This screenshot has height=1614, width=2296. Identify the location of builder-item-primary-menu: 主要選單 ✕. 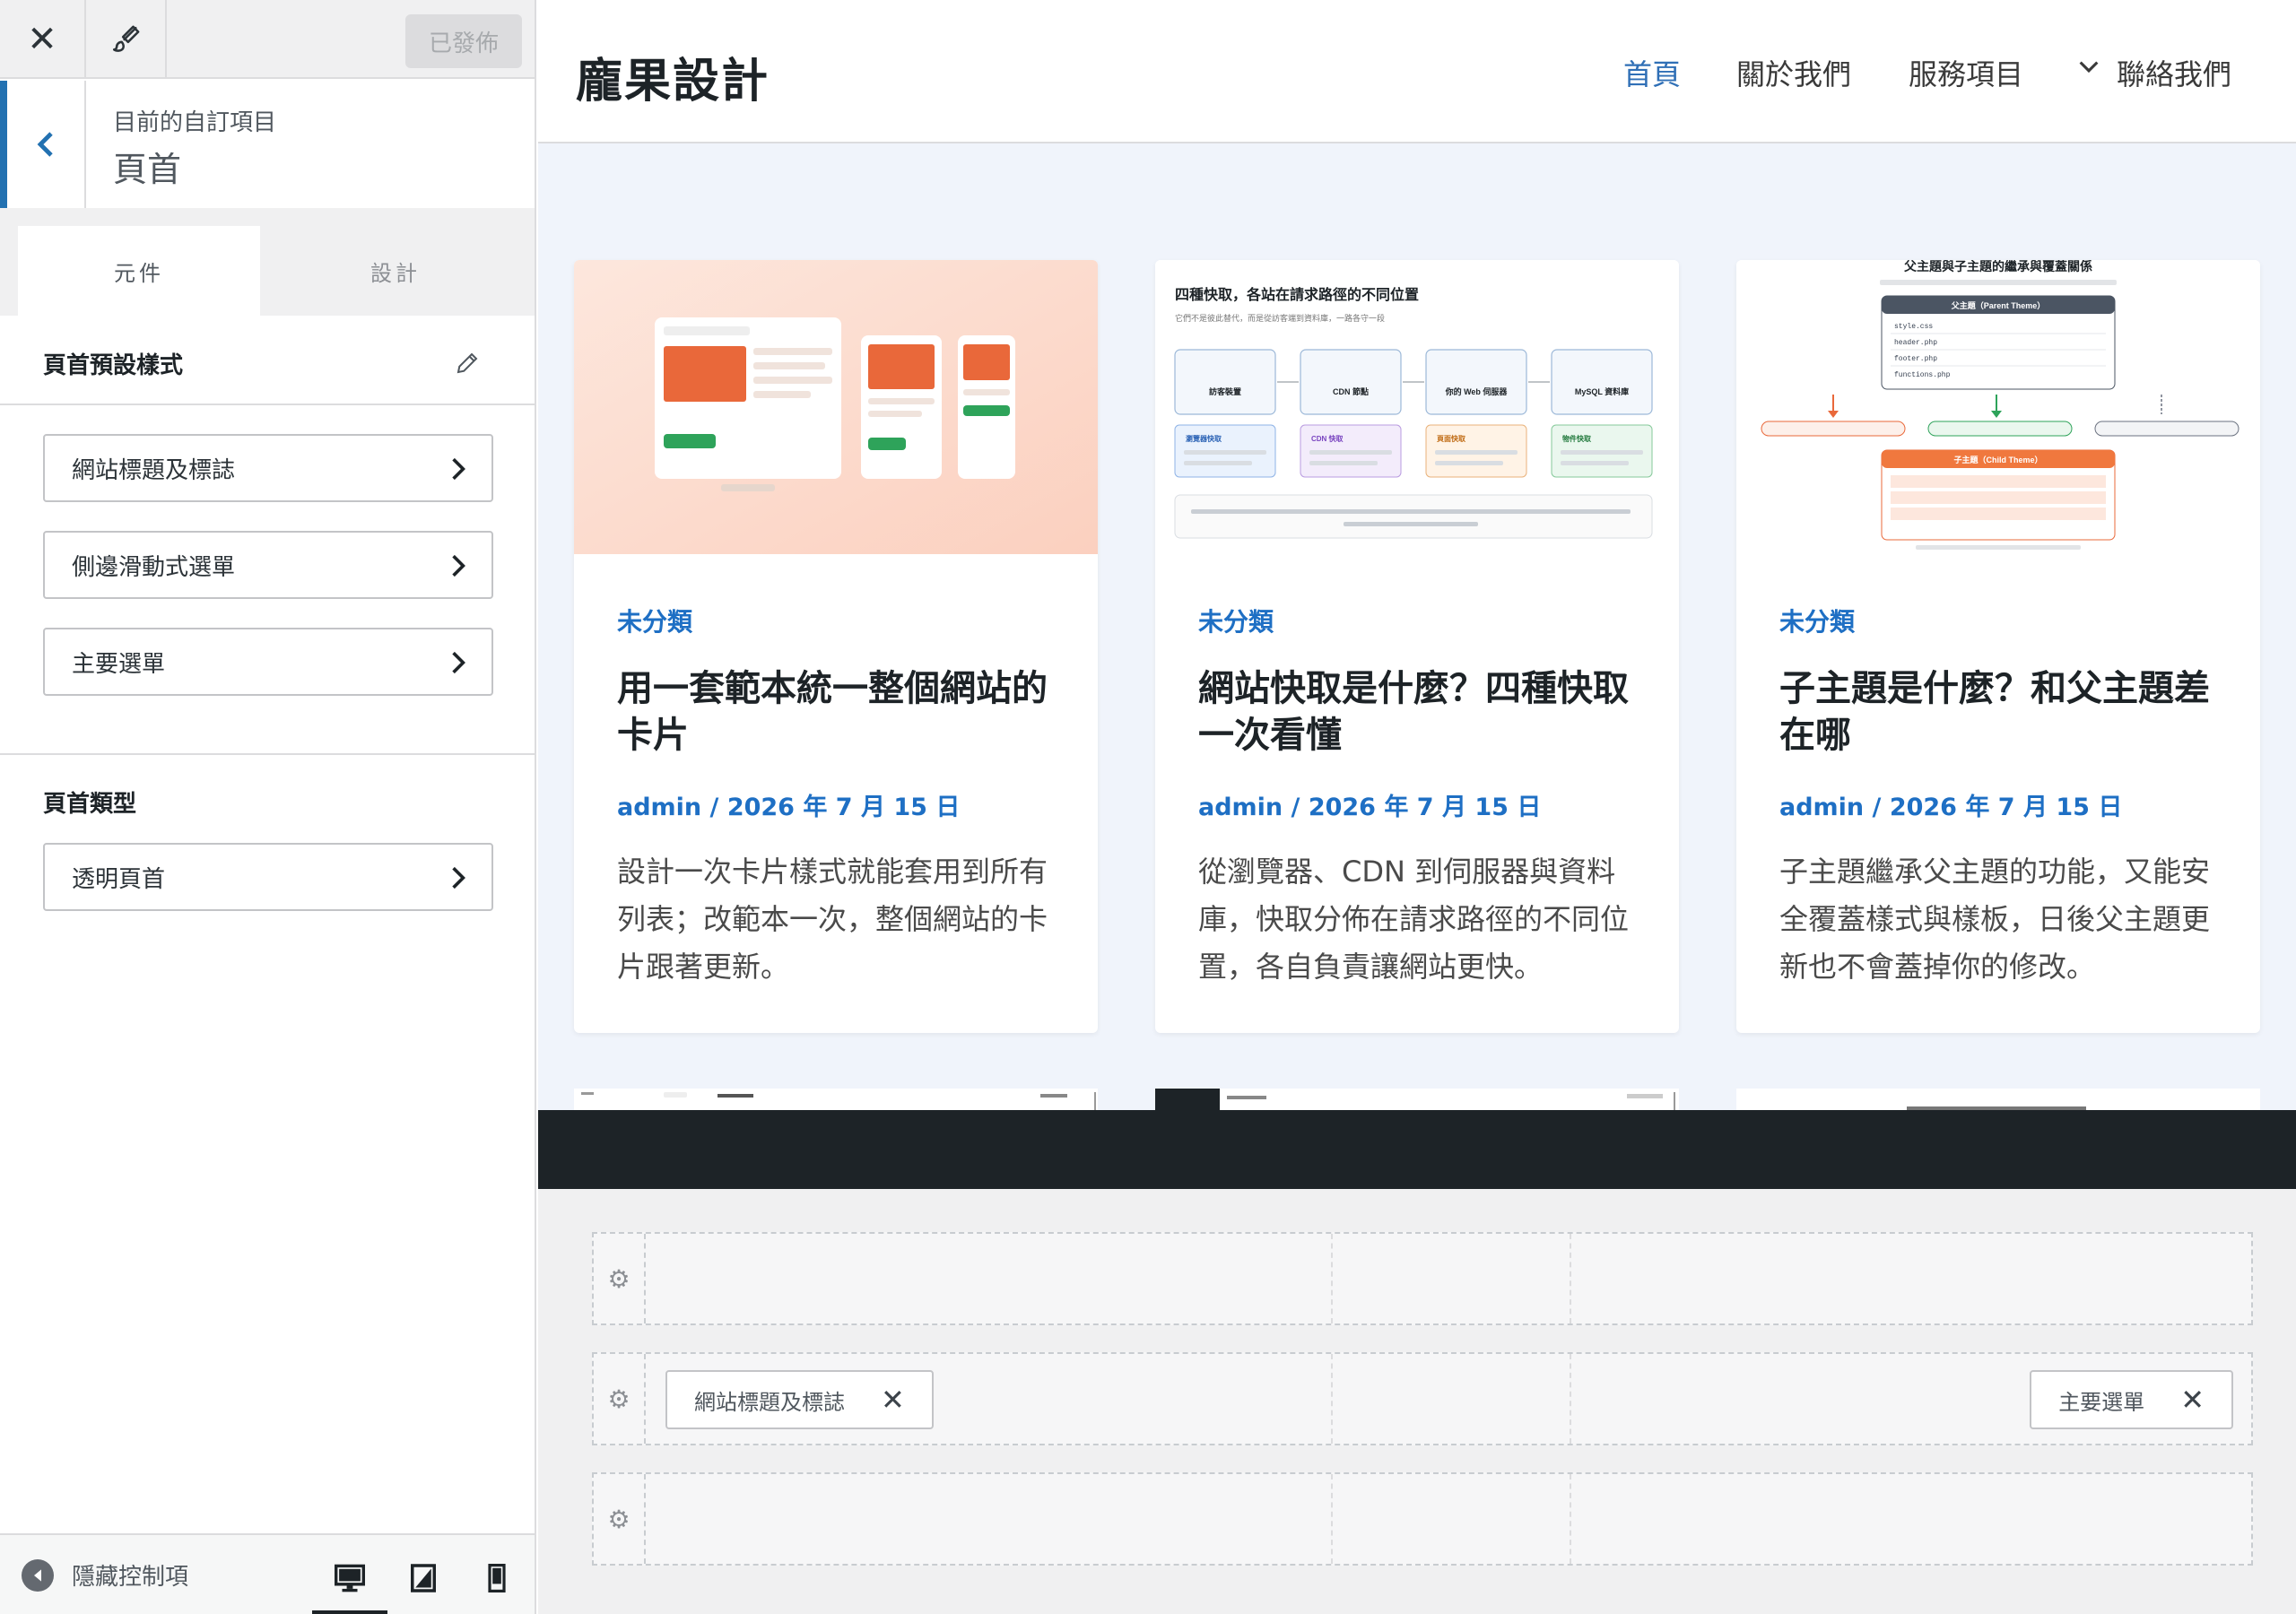
(2131, 1399).